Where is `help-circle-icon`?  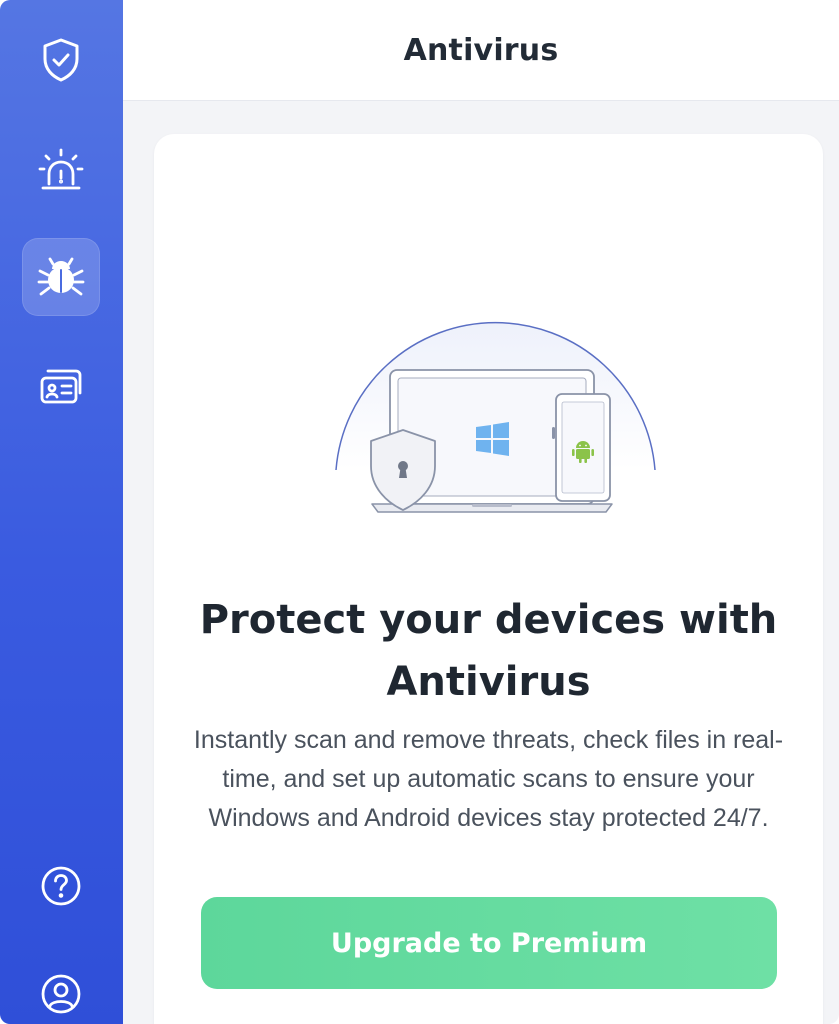
help-circle-icon is located at coordinates (61, 886).